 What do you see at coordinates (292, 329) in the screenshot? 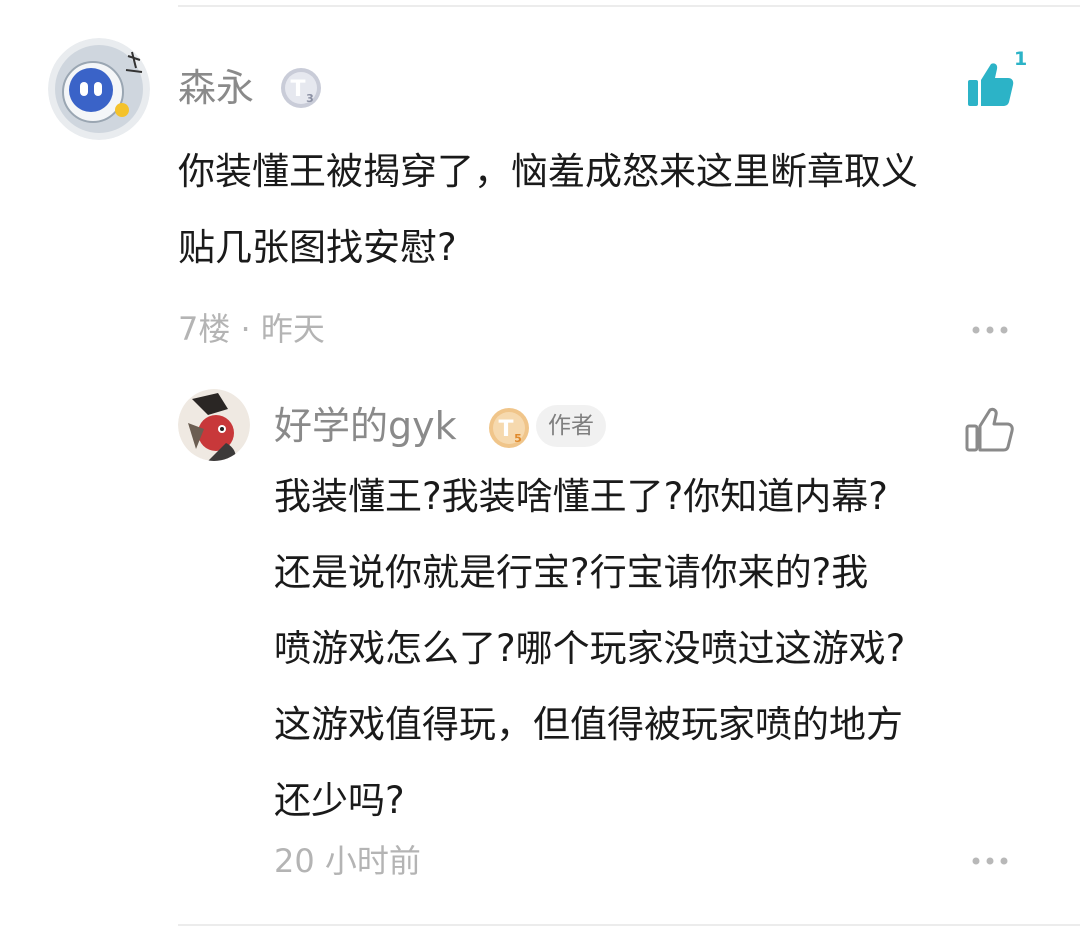
I see `comment-time: 昨天` at bounding box center [292, 329].